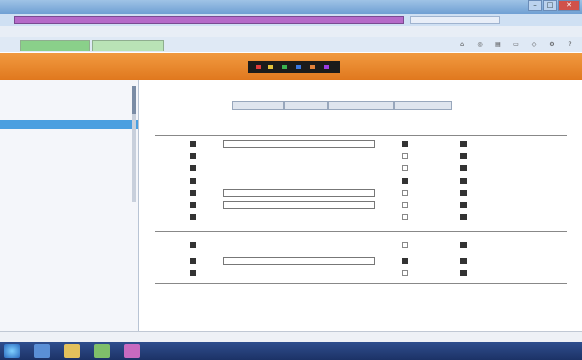  What do you see at coordinates (42, 351) in the screenshot?
I see `ie-taskbar-icon` at bounding box center [42, 351].